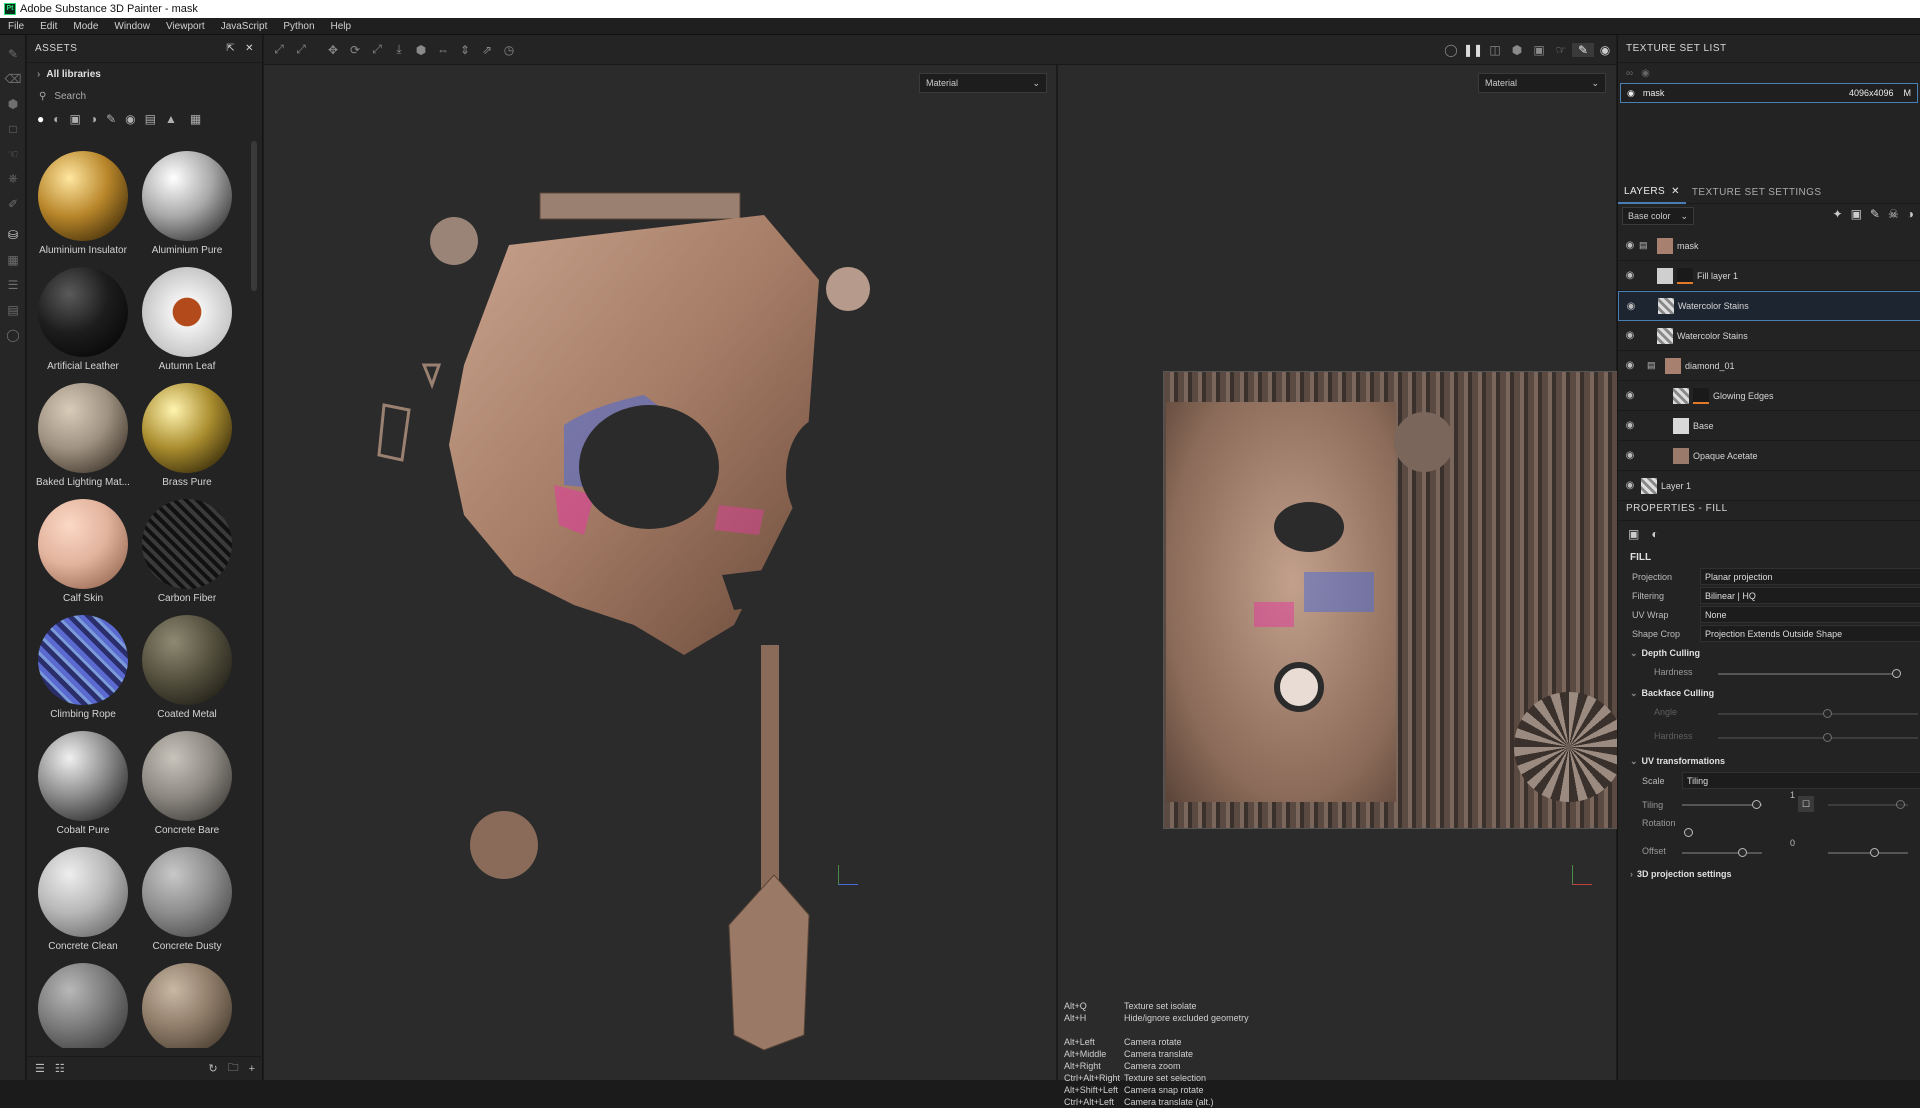 The width and height of the screenshot is (1920, 1108). Describe the element at coordinates (1645, 73) in the screenshot. I see `visibility-icon: ◉` at that location.